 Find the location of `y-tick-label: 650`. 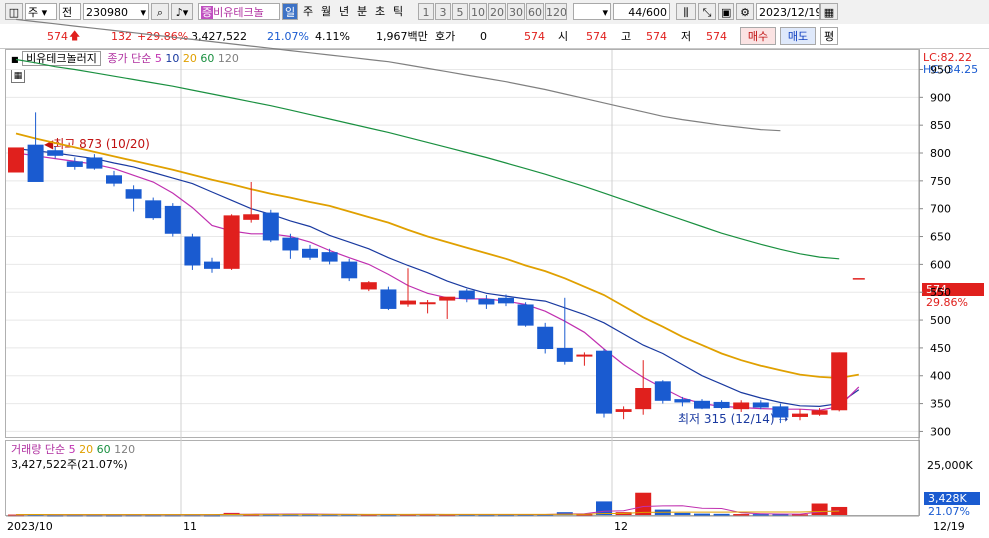

y-tick-label: 650 is located at coordinates (940, 237).